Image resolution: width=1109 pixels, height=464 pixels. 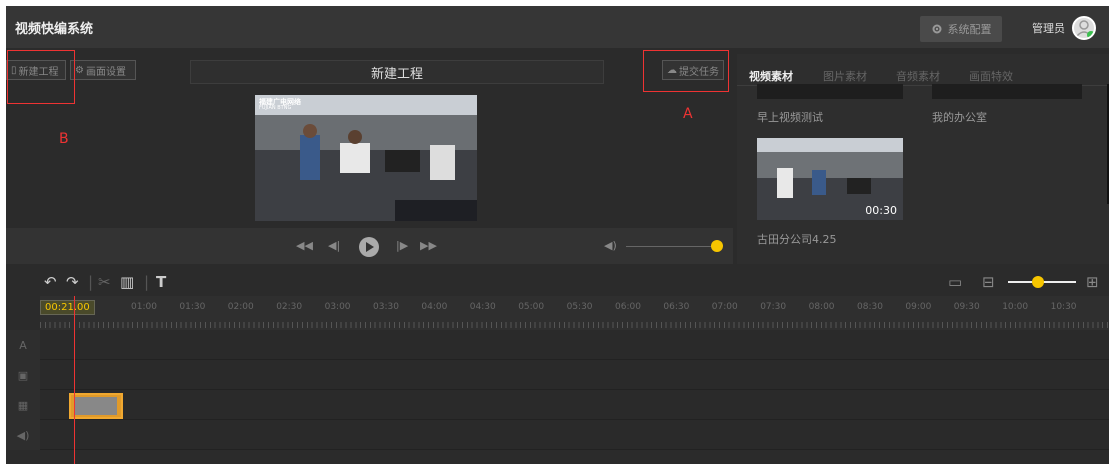 What do you see at coordinates (557, 405) in the screenshot?
I see `track-video: ▦` at bounding box center [557, 405].